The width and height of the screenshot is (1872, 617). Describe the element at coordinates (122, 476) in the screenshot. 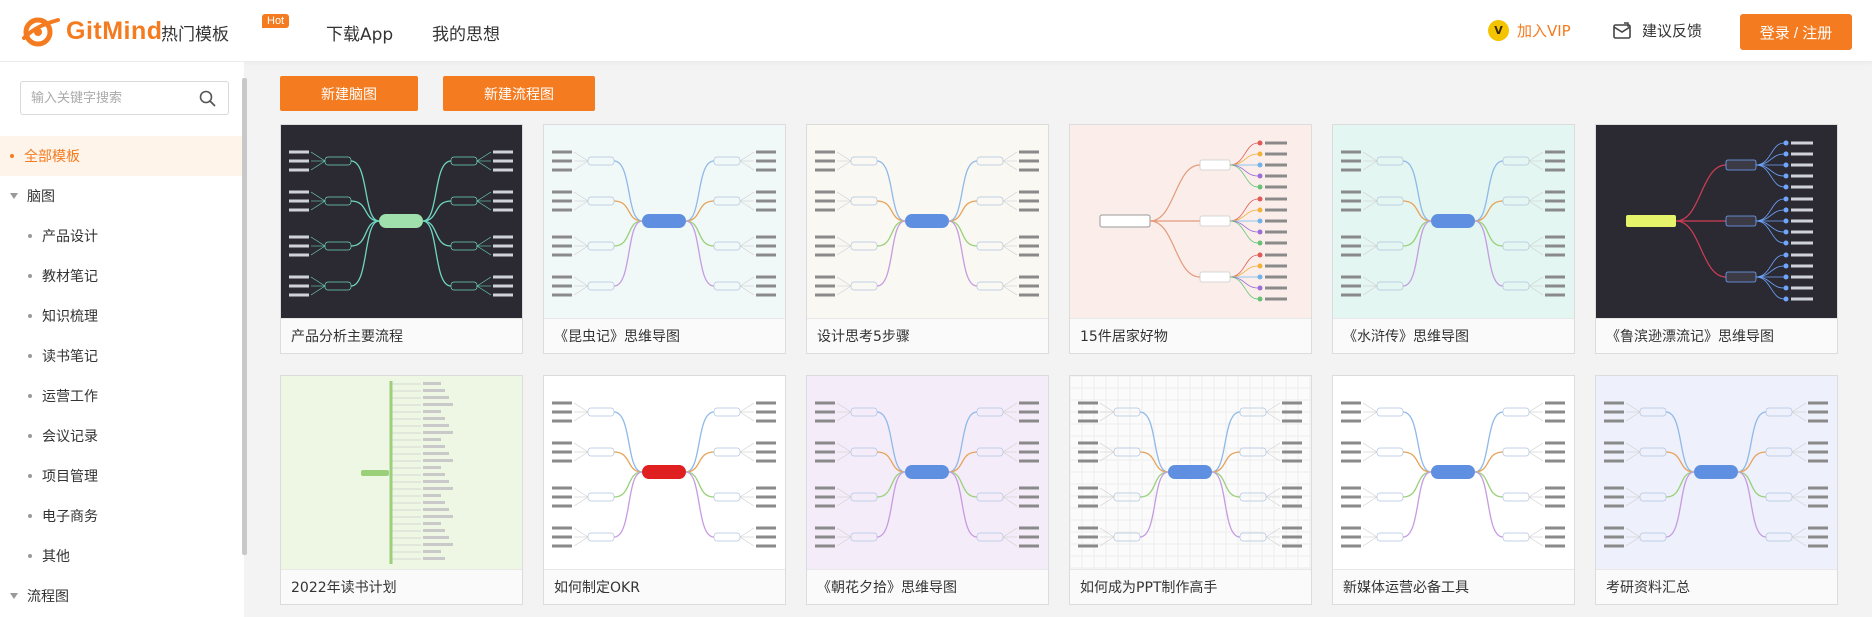

I see `sidebar-category: 项目管理` at that location.